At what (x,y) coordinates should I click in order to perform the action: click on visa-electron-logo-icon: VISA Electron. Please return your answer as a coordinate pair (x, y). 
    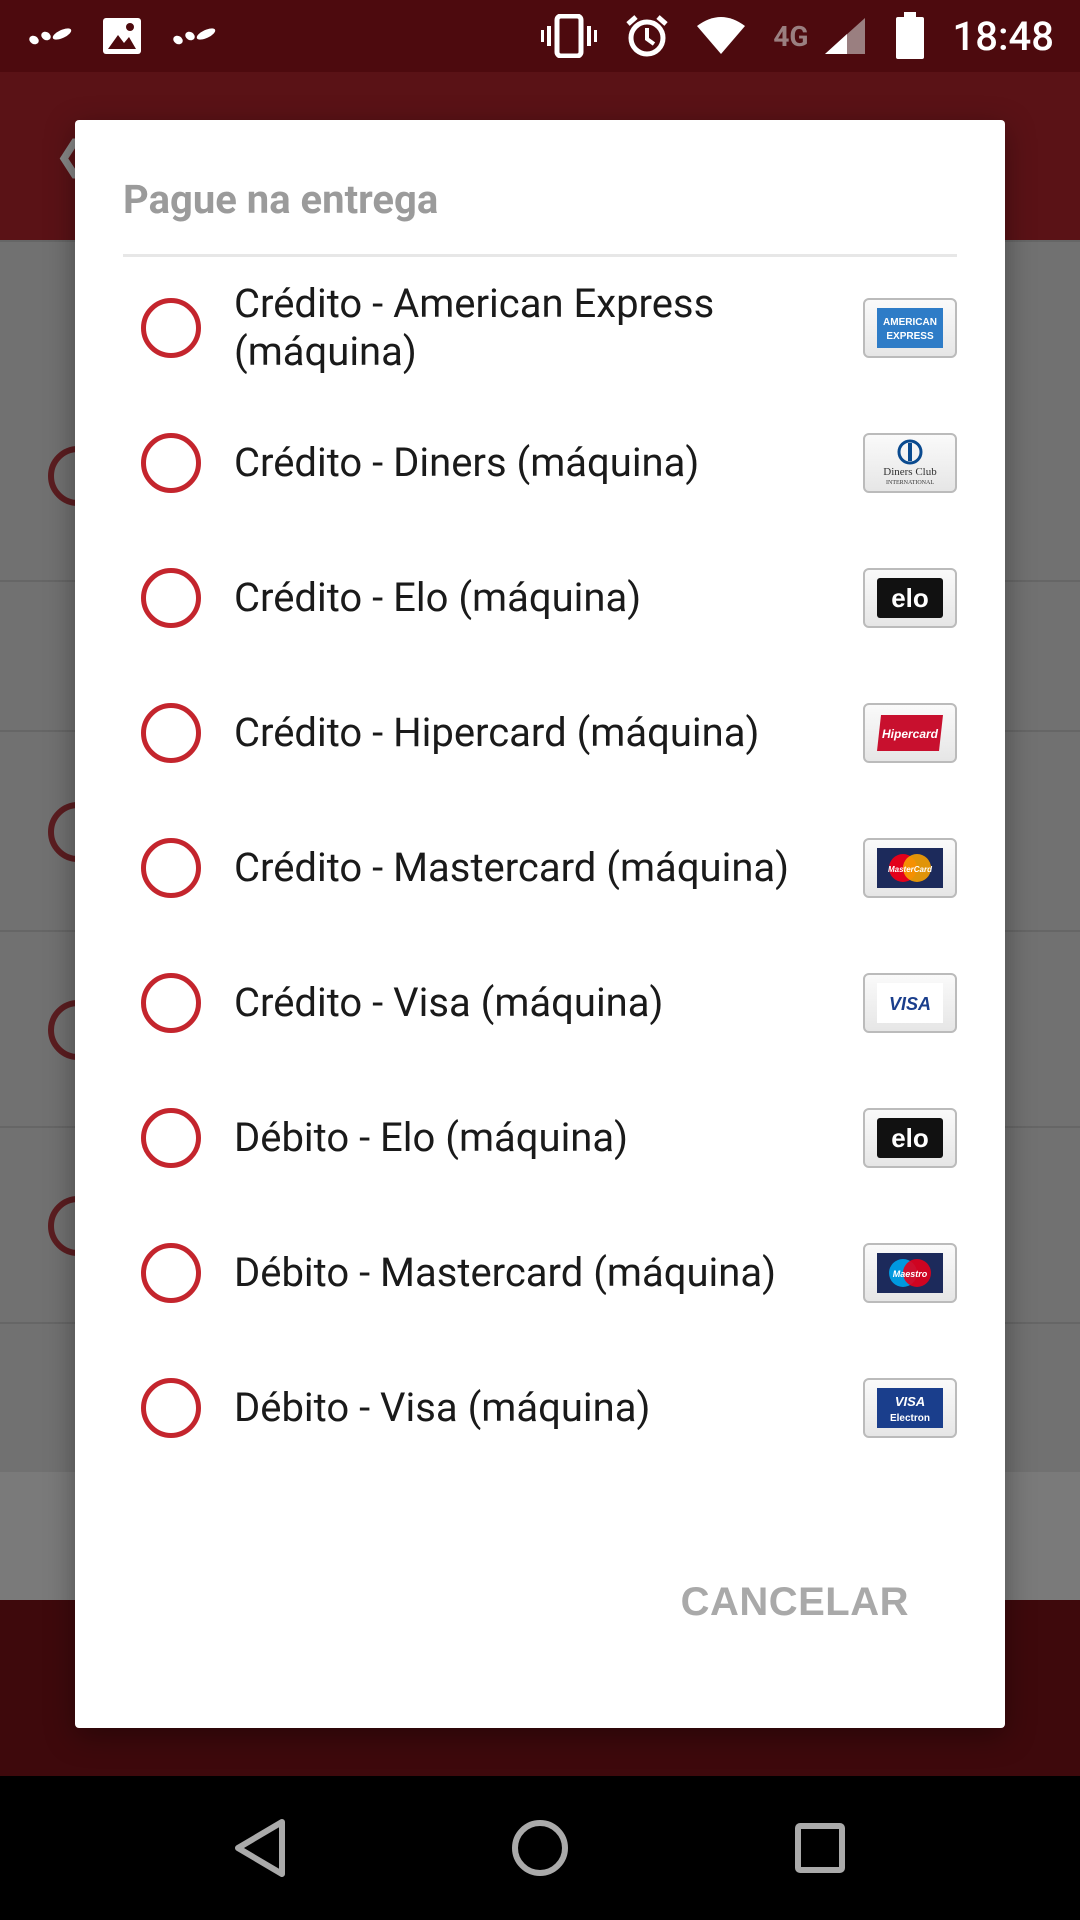
    Looking at the image, I should click on (910, 1407).